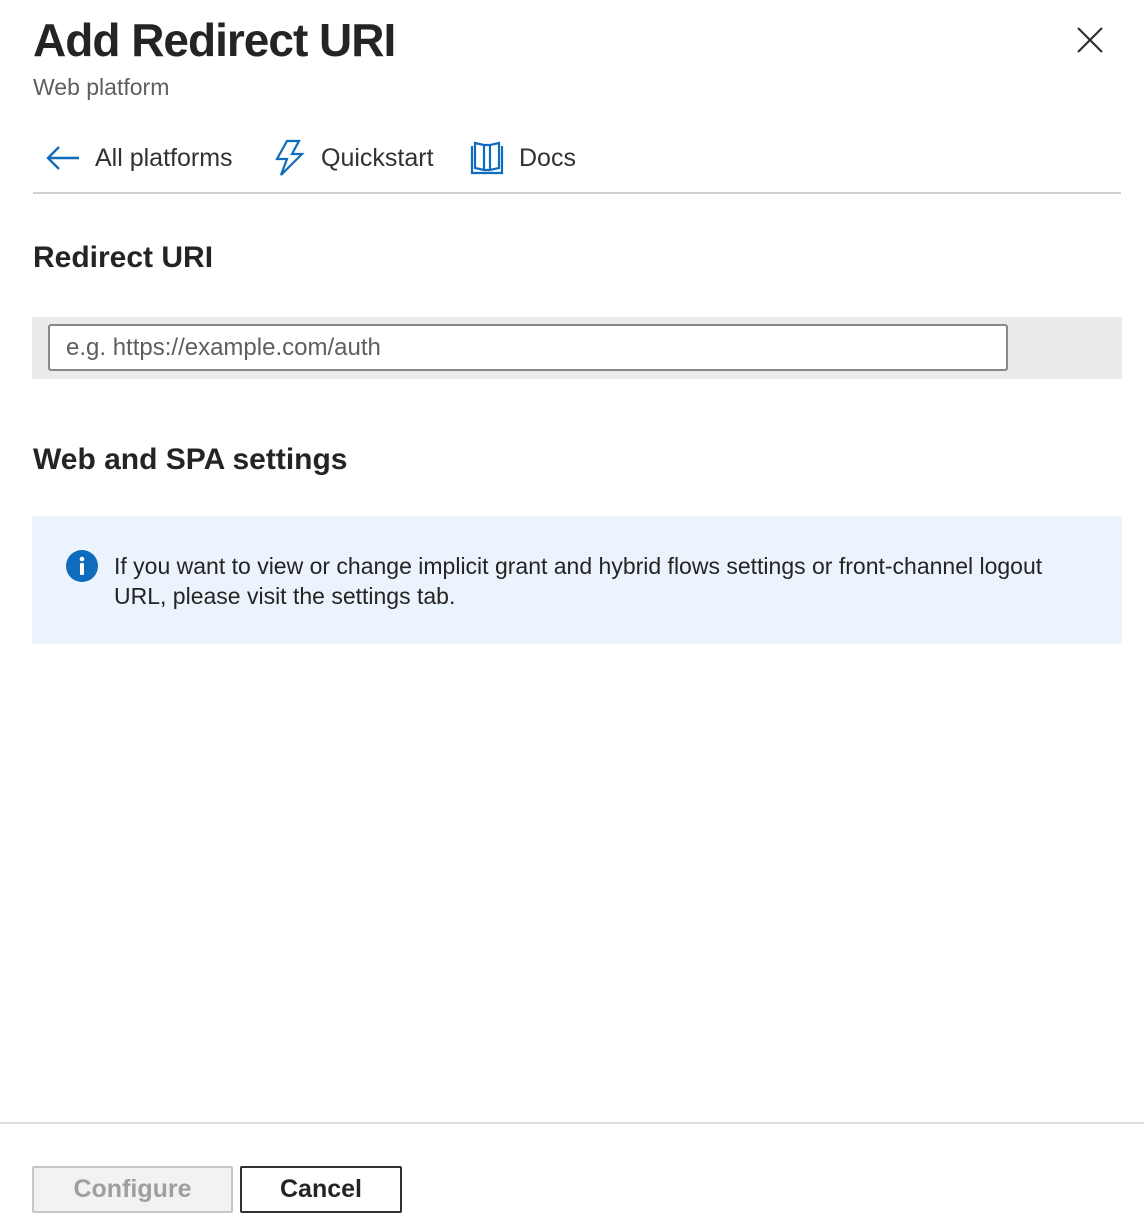  What do you see at coordinates (1090, 45) in the screenshot?
I see `close-icon` at bounding box center [1090, 45].